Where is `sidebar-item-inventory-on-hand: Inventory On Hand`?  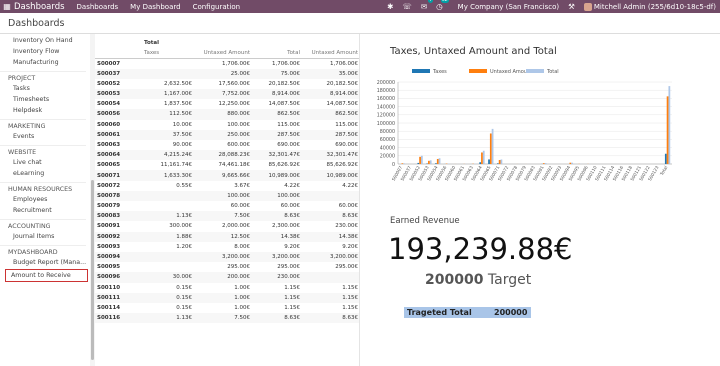
sidebar-item-inventory-on-hand: Inventory On Hand is located at coordinates (45, 39).